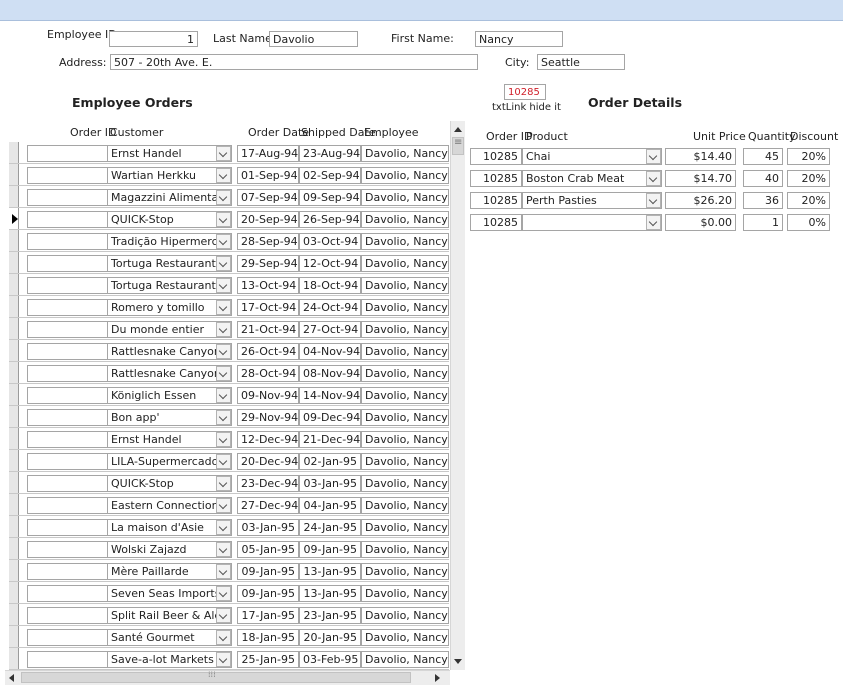 Image resolution: width=843 pixels, height=692 pixels. Describe the element at coordinates (216, 676) in the screenshot. I see `horizontal-scroll-thumb` at that location.